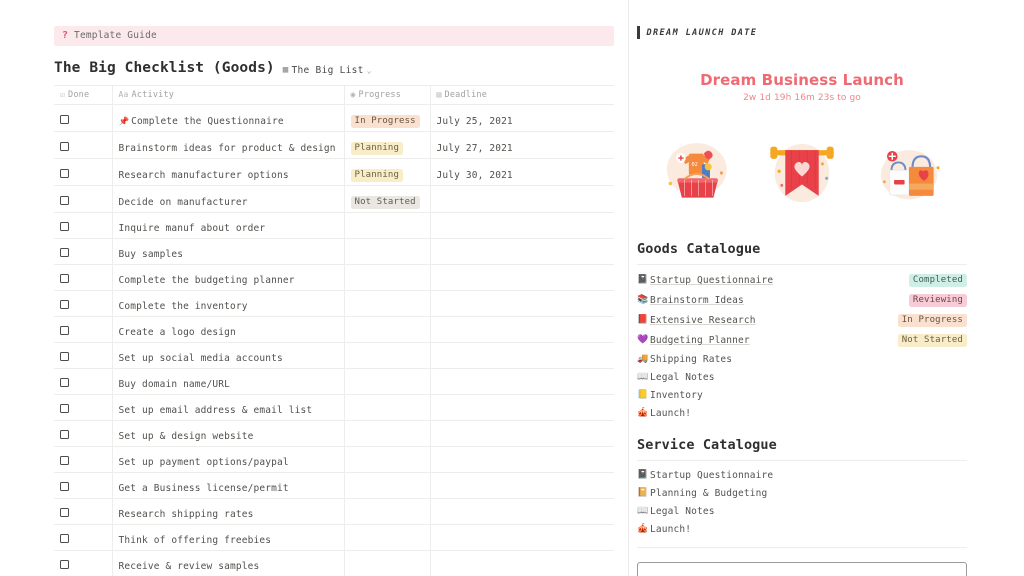  Describe the element at coordinates (83, 95) in the screenshot. I see `column-header-done: ☑ Done` at that location.